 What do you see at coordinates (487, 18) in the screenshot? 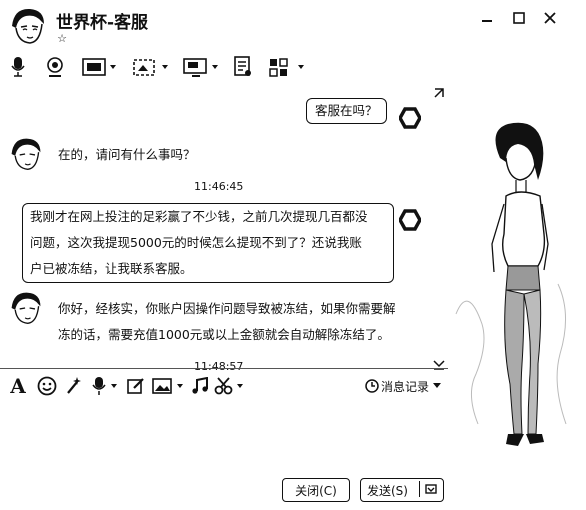
I see `minimize-icon` at bounding box center [487, 18].